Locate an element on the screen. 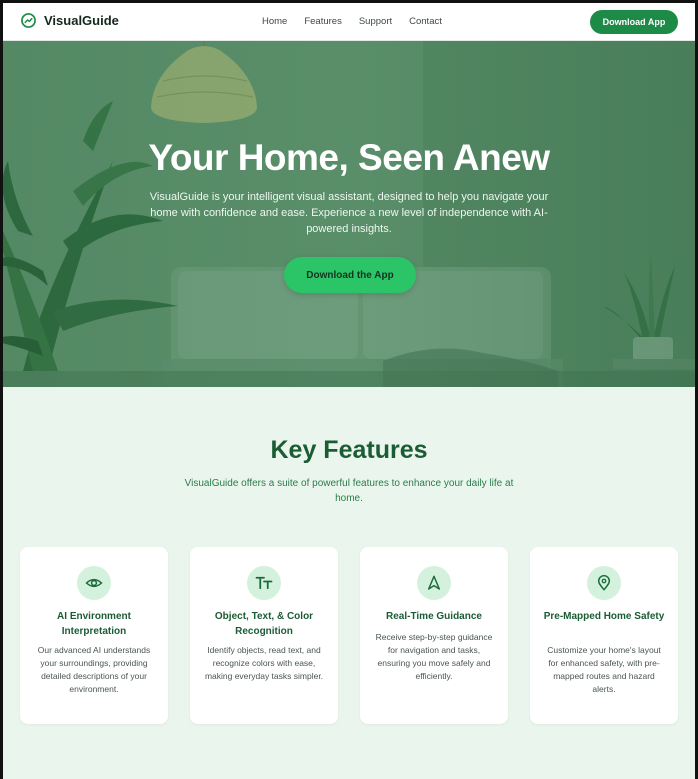 Image resolution: width=698 pixels, height=779 pixels. brand: VisualGuide is located at coordinates (70, 20).